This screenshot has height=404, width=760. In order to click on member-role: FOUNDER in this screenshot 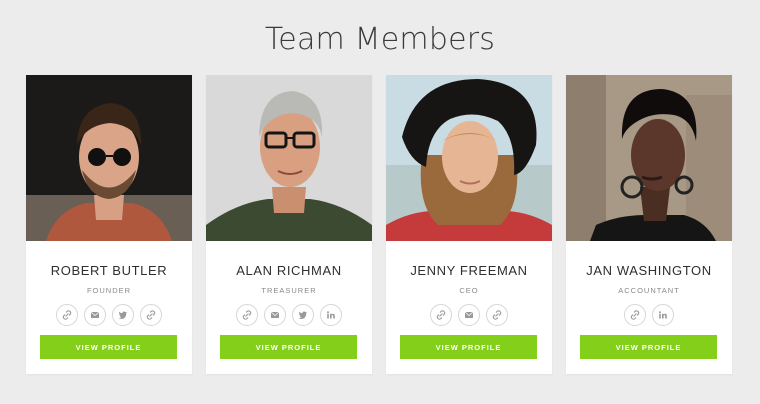, I will do `click(109, 290)`.